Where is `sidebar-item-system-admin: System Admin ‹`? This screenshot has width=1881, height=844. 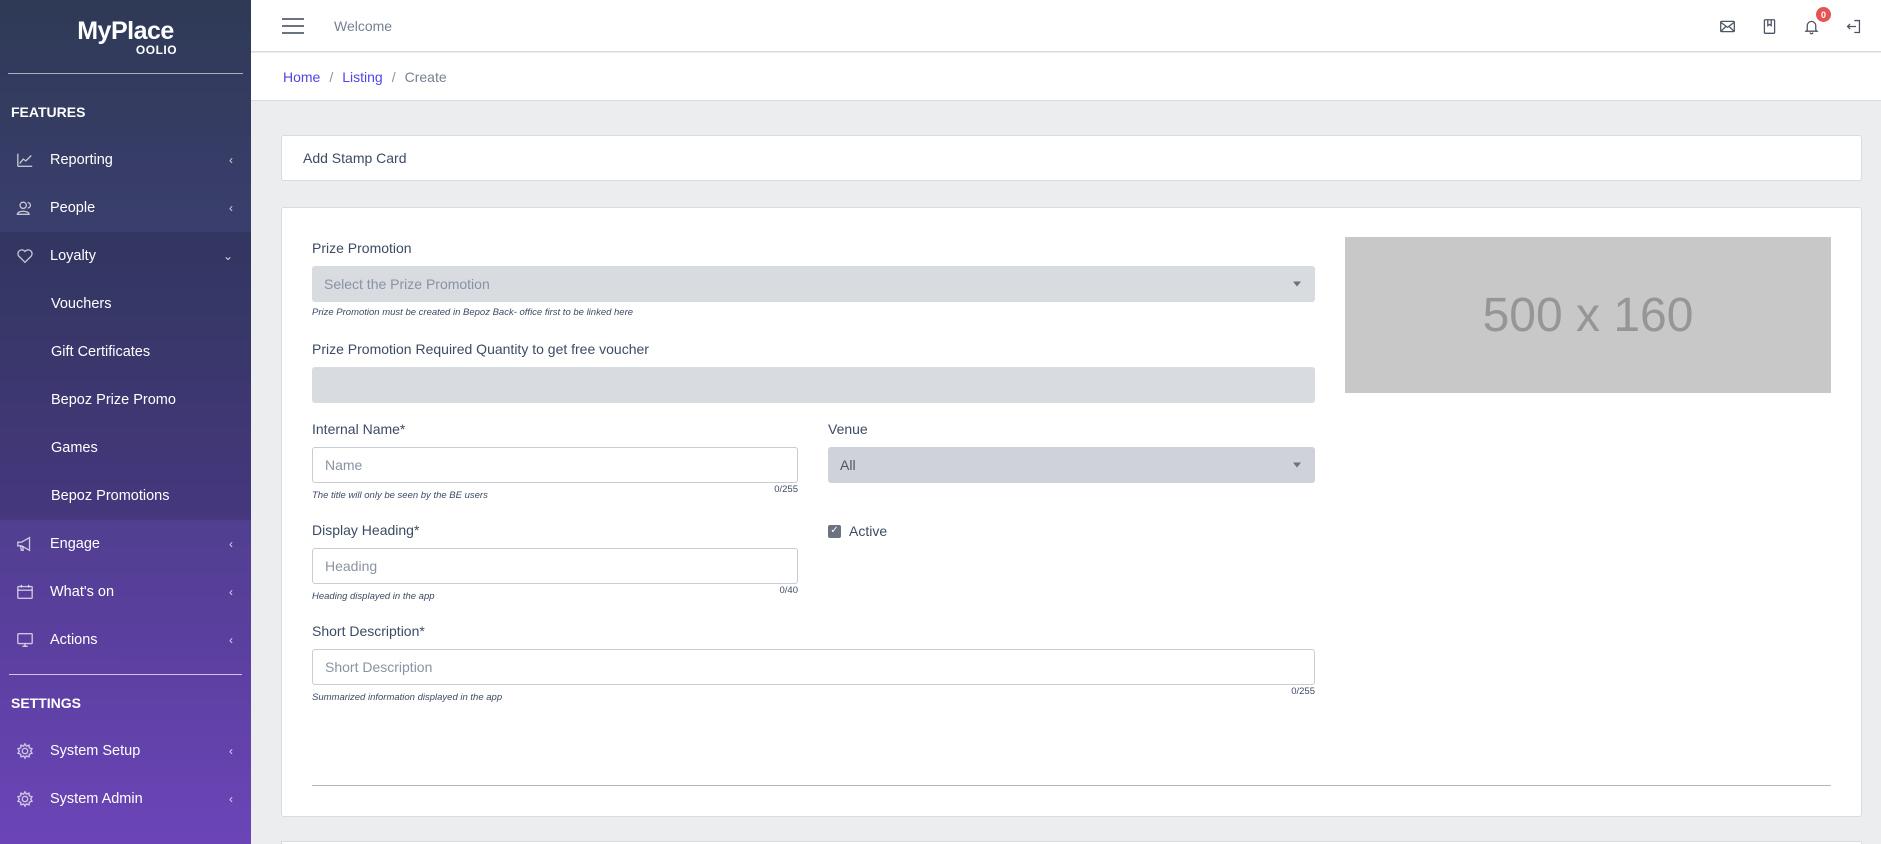 sidebar-item-system-admin: System Admin ‹ is located at coordinates (125, 799).